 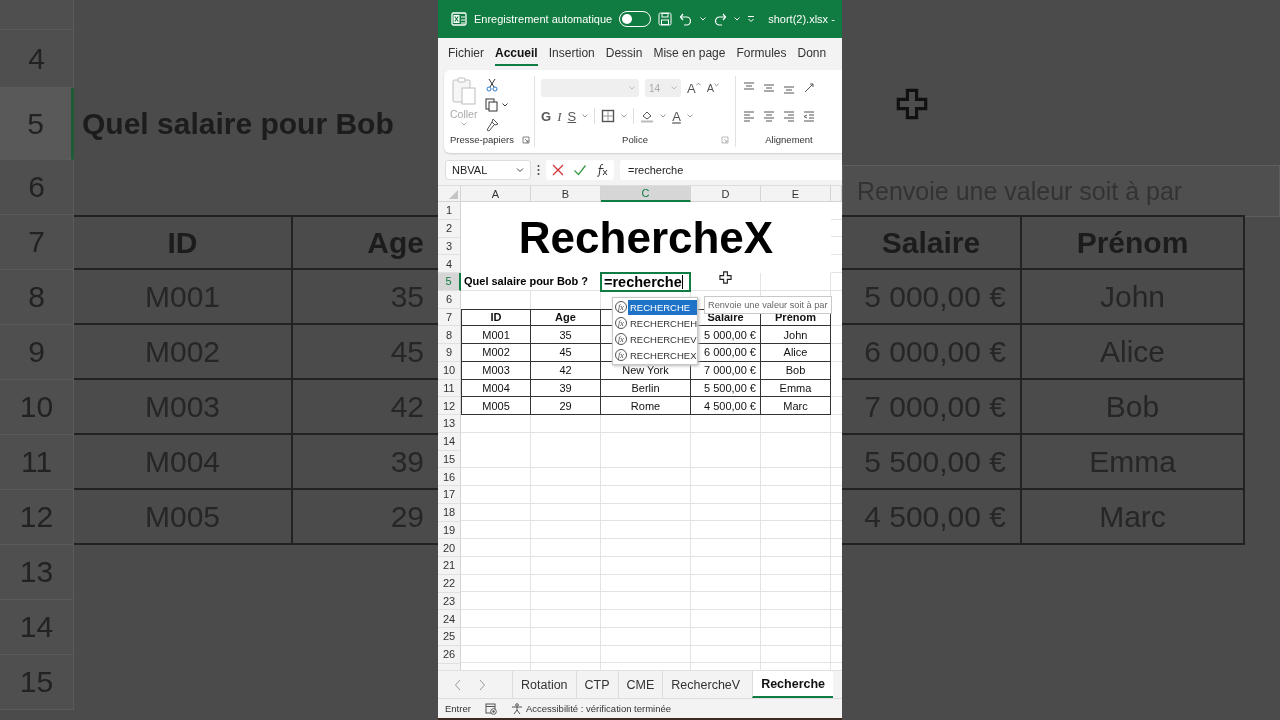 What do you see at coordinates (809, 116) in the screenshot?
I see `decrease-indent-icon` at bounding box center [809, 116].